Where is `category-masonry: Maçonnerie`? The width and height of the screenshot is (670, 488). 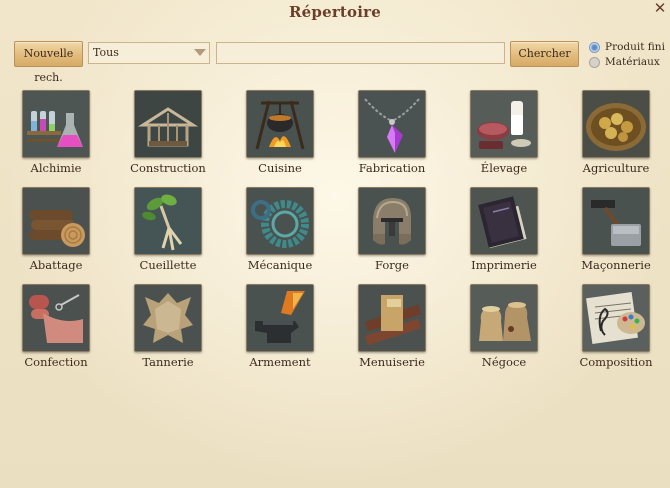
category-masonry: Maçonnerie is located at coordinates (616, 229).